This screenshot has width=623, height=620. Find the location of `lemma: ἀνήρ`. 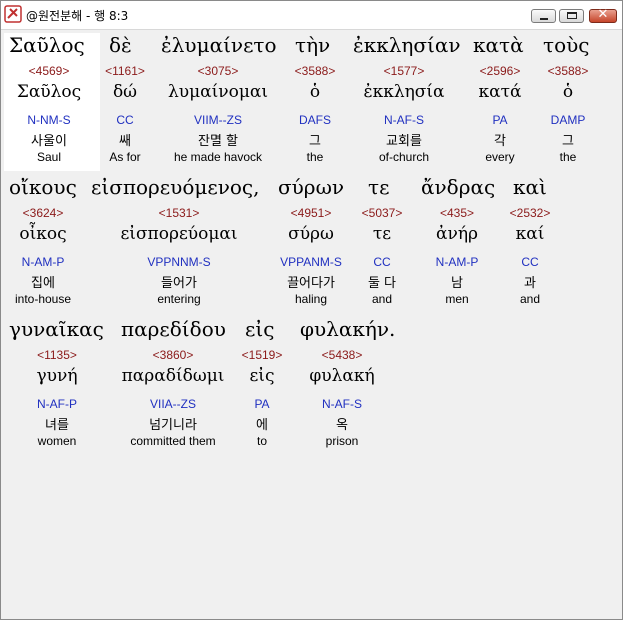

lemma: ἀνήρ is located at coordinates (457, 234).